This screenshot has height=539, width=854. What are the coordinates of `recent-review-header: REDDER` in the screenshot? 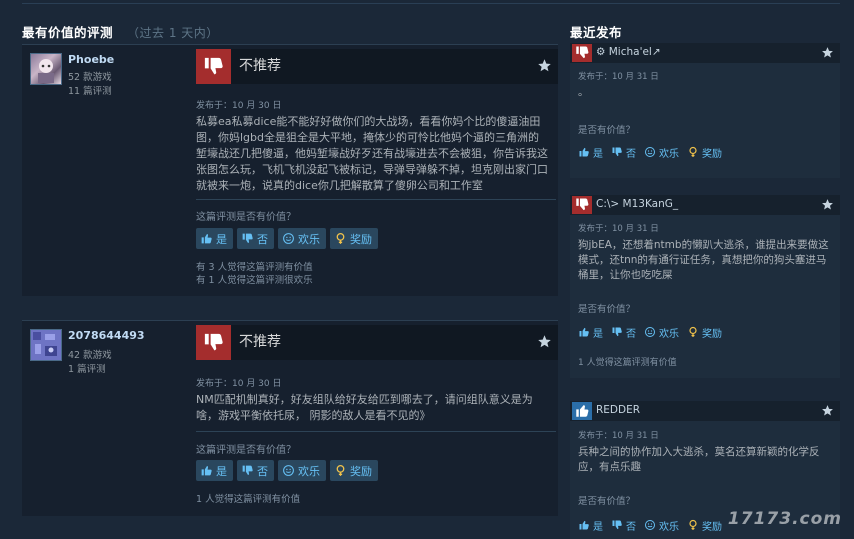 It's located at (705, 411).